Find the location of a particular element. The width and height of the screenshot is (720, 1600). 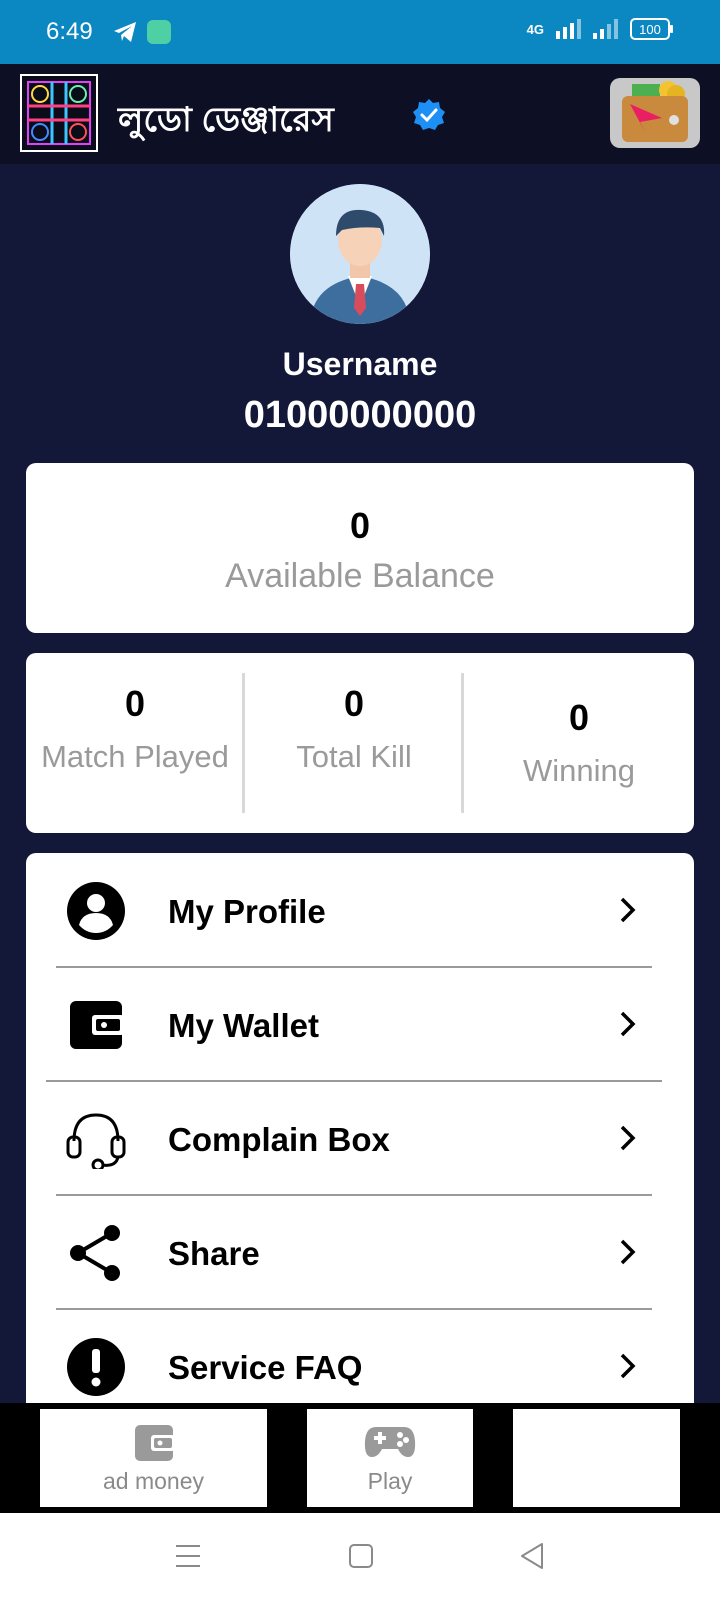

stats-card: 0 Match Played 0 Total Kill 0 Winning is located at coordinates (360, 743).